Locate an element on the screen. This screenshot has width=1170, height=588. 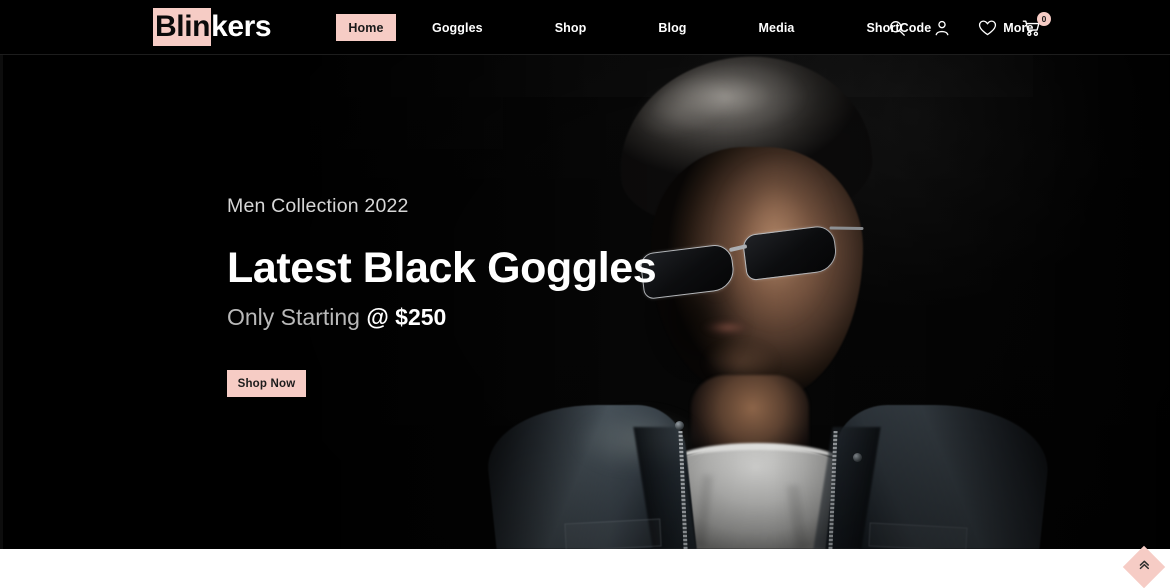
shop-now-button: Shop Now is located at coordinates (266, 384).